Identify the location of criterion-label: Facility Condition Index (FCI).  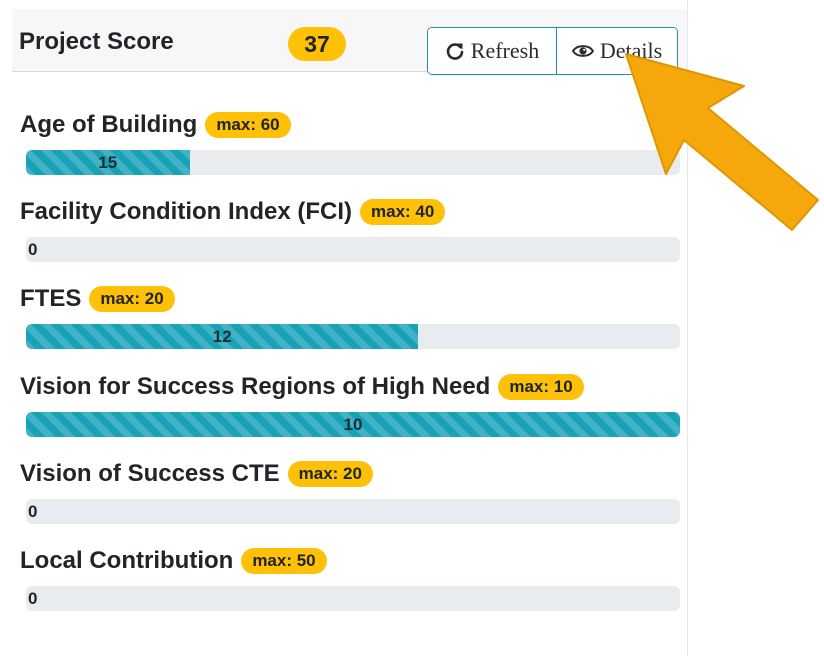
(186, 211).